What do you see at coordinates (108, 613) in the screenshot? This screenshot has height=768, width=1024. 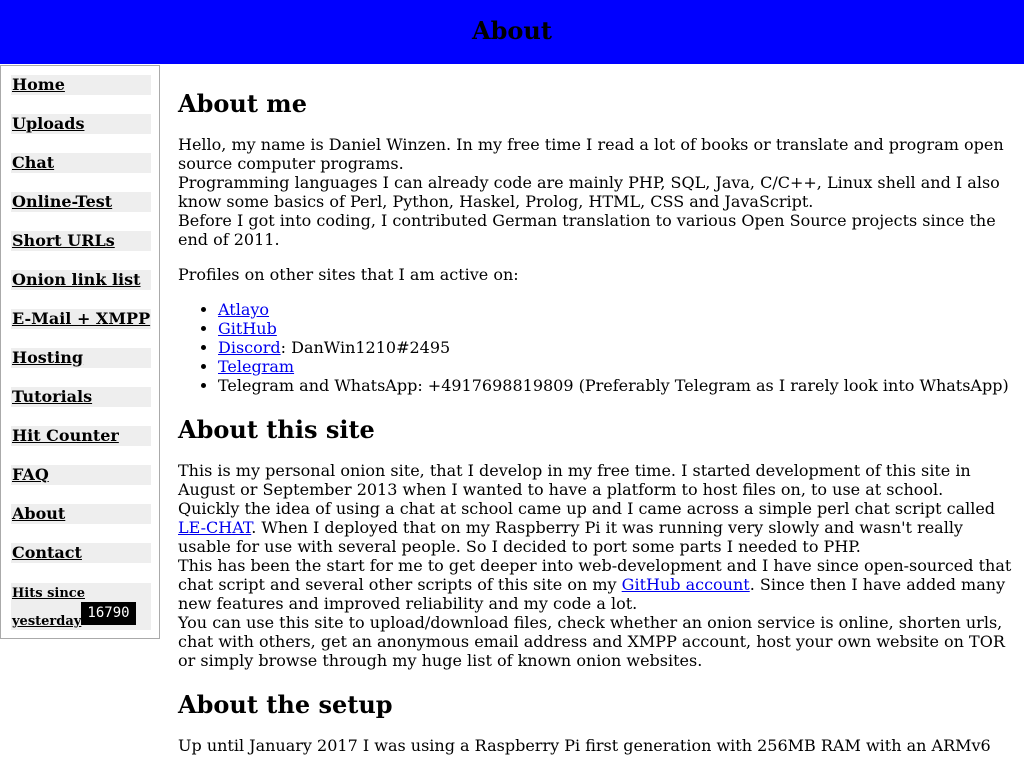 I see `hit-counter-value: 16790` at bounding box center [108, 613].